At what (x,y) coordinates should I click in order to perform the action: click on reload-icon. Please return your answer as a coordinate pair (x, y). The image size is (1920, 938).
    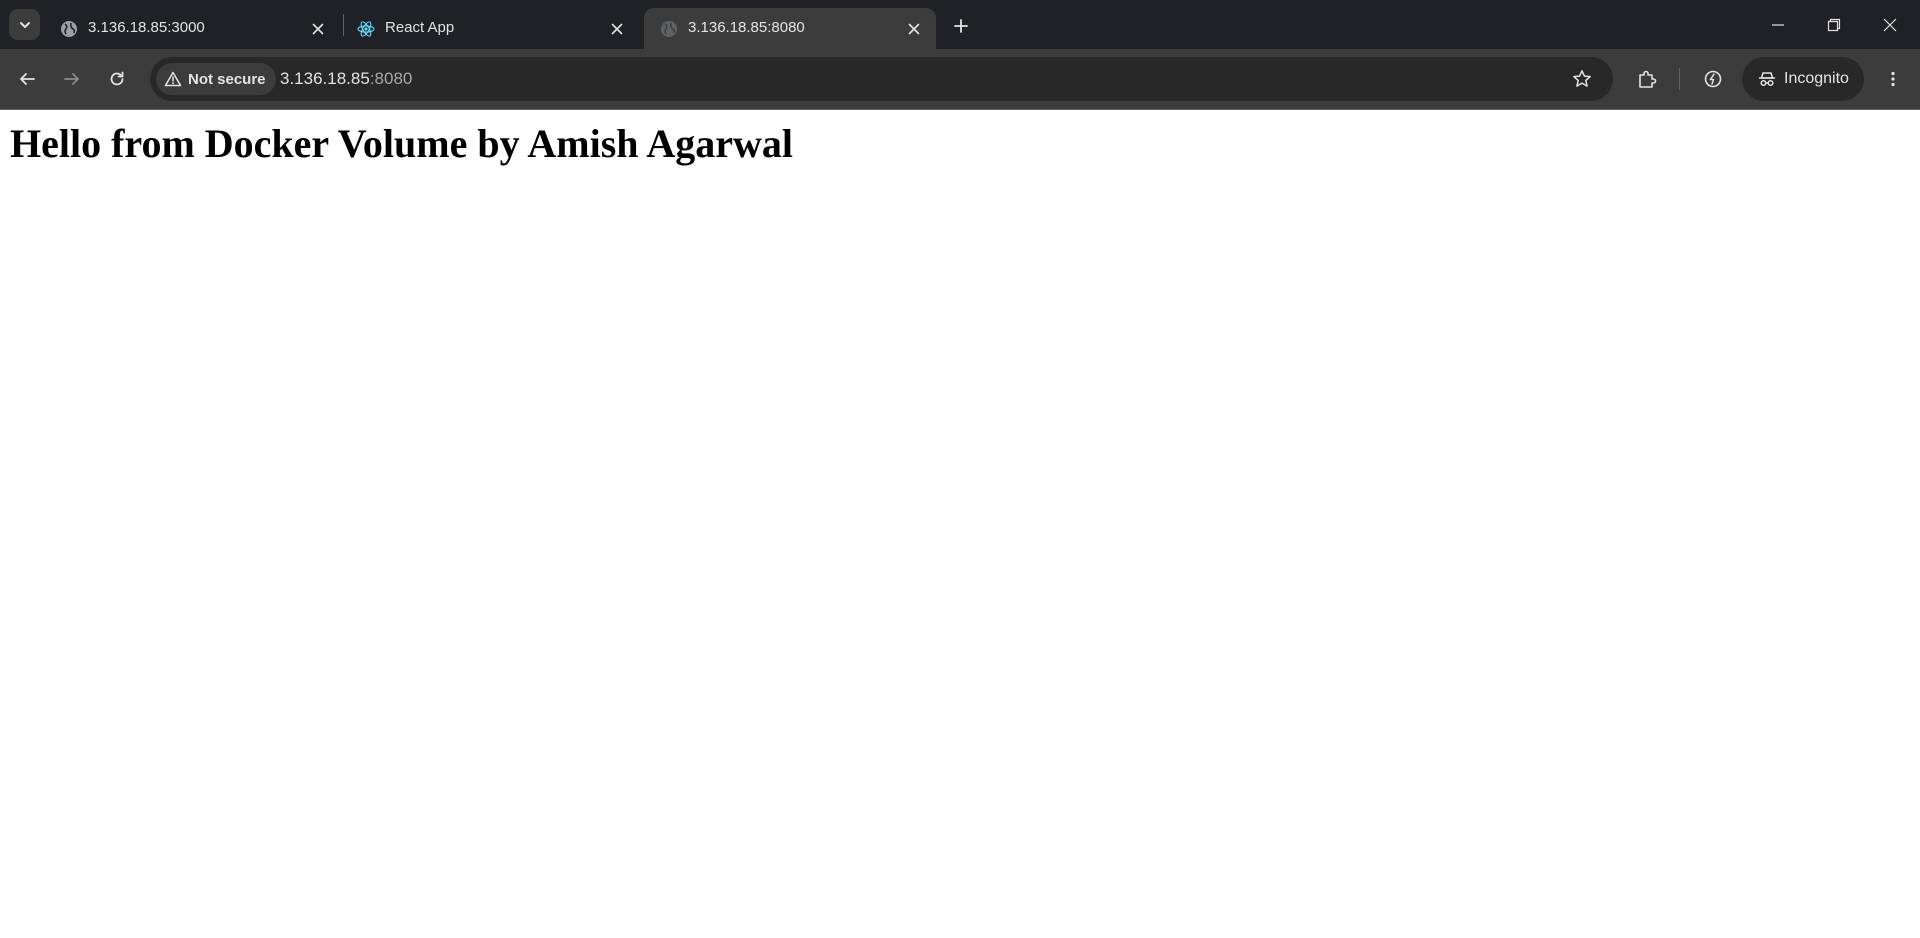
    Looking at the image, I should click on (117, 78).